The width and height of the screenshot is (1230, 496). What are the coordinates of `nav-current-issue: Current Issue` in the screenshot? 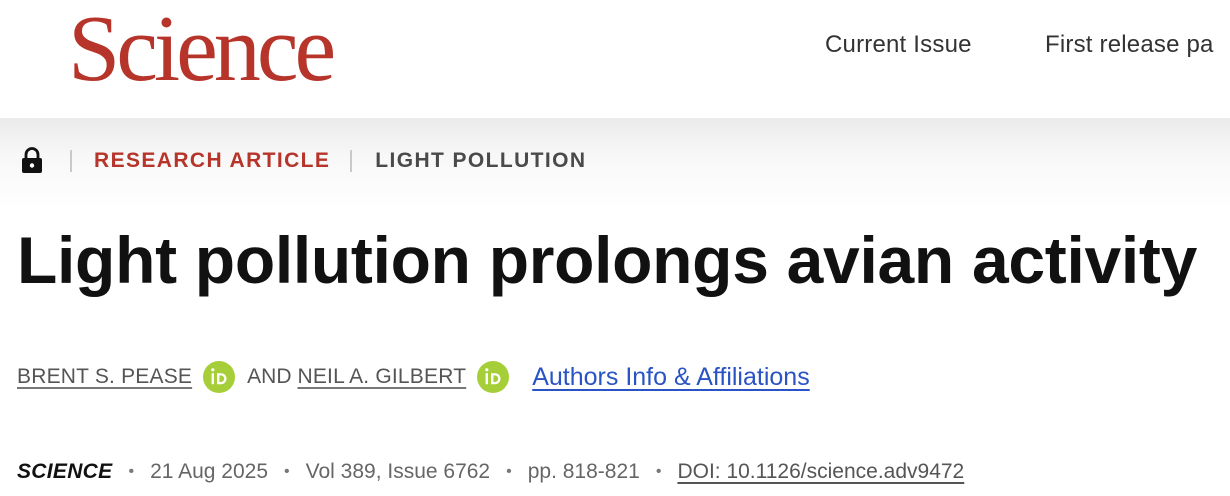 It's located at (898, 45).